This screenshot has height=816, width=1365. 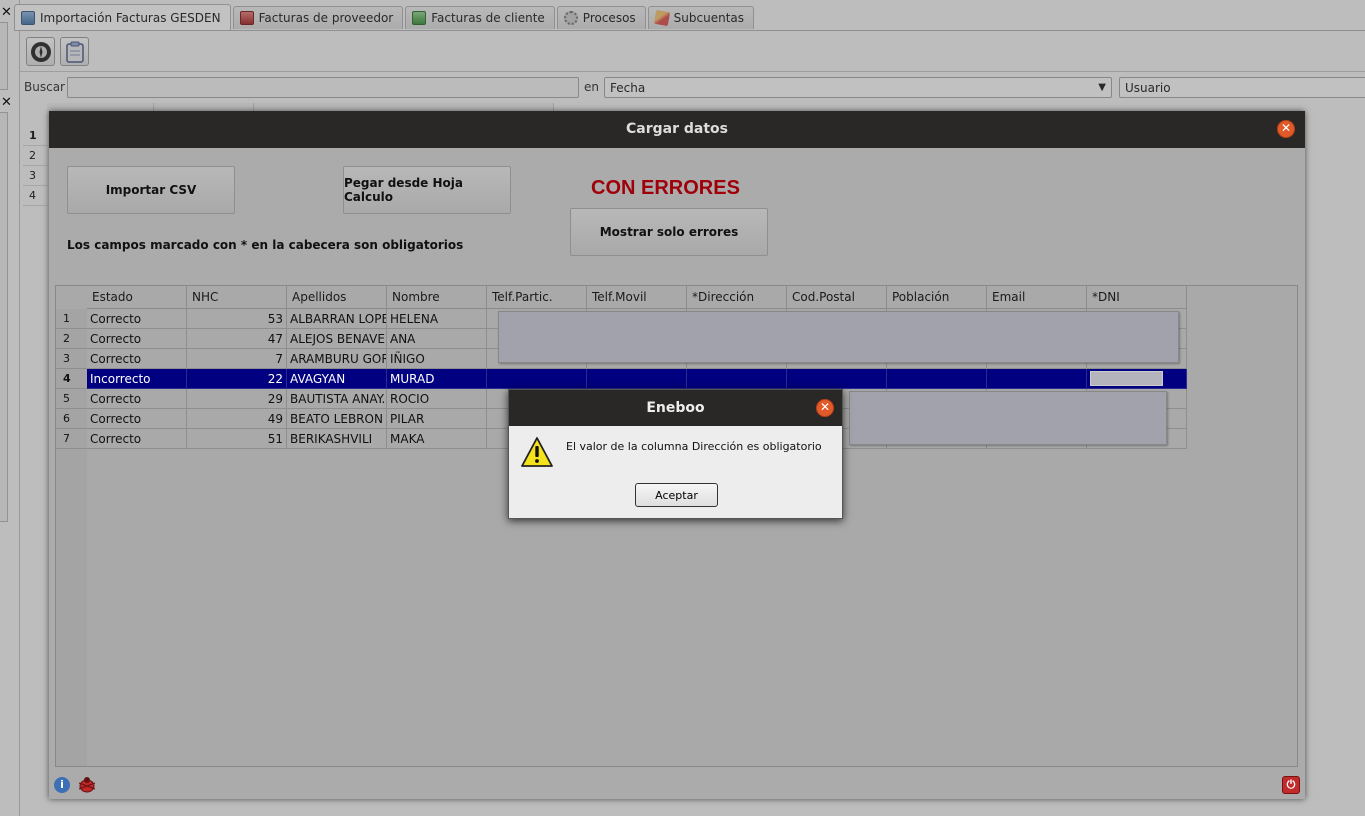 I want to click on row-number: 6, so click(x=71, y=419).